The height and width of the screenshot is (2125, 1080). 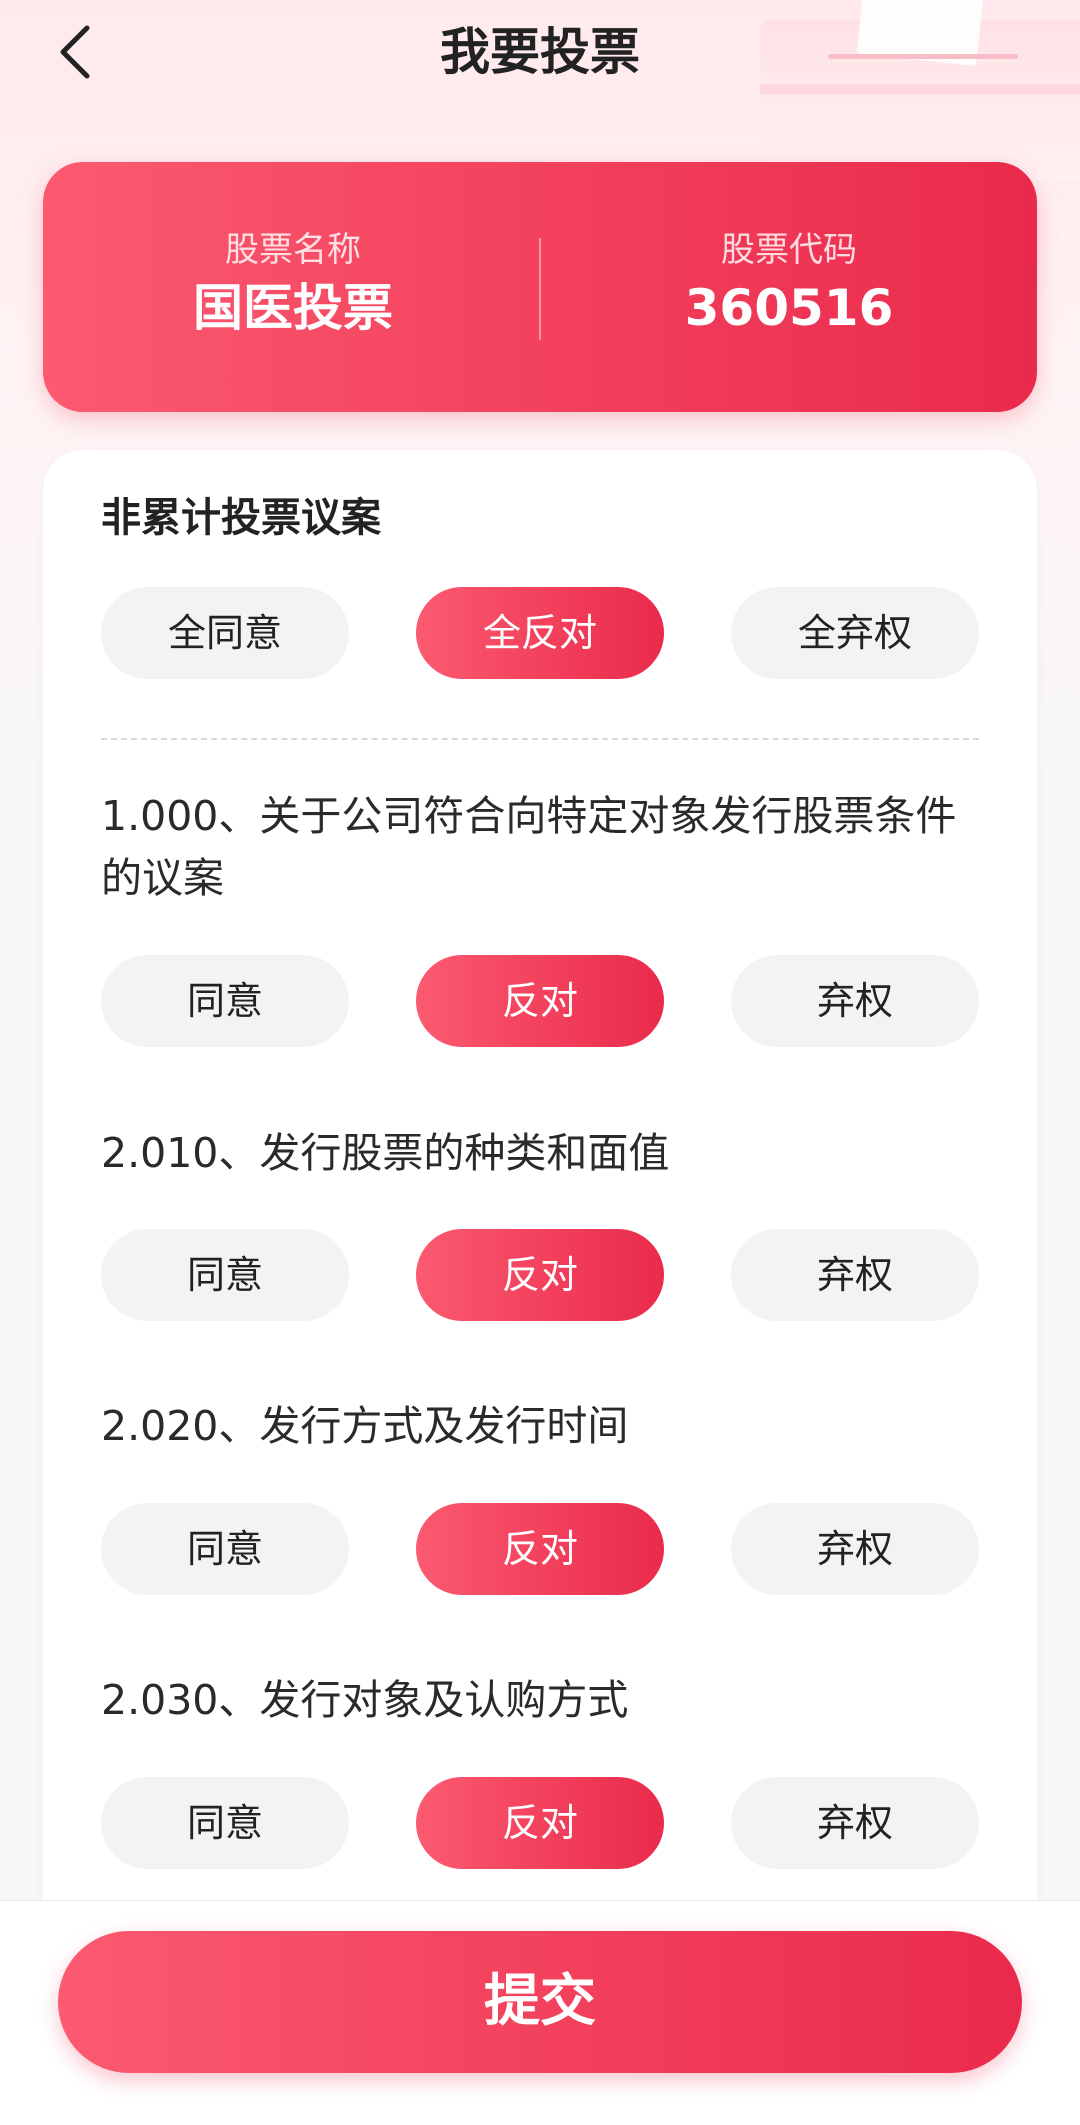 What do you see at coordinates (540, 739) in the screenshot?
I see `section-divider` at bounding box center [540, 739].